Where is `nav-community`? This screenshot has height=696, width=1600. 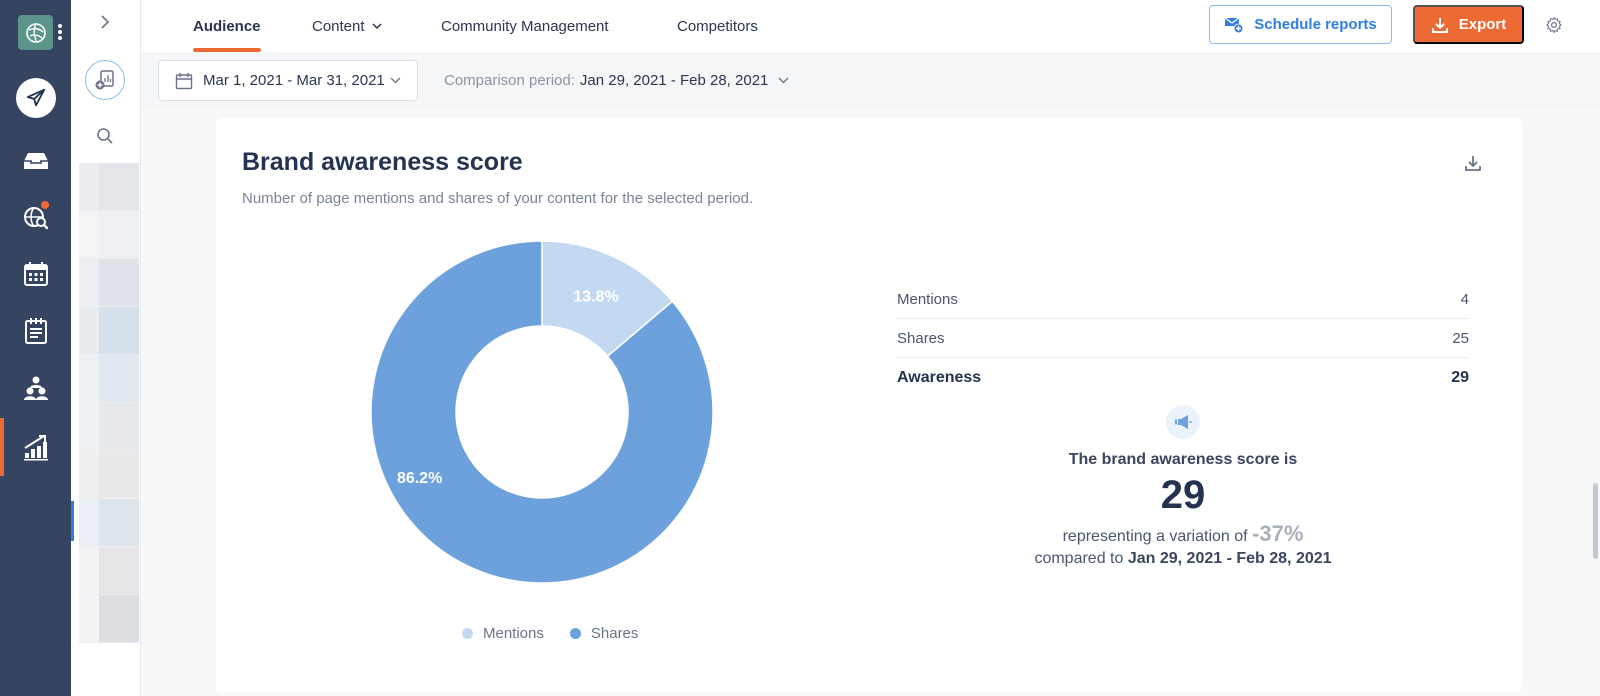
nav-community is located at coordinates (35, 388).